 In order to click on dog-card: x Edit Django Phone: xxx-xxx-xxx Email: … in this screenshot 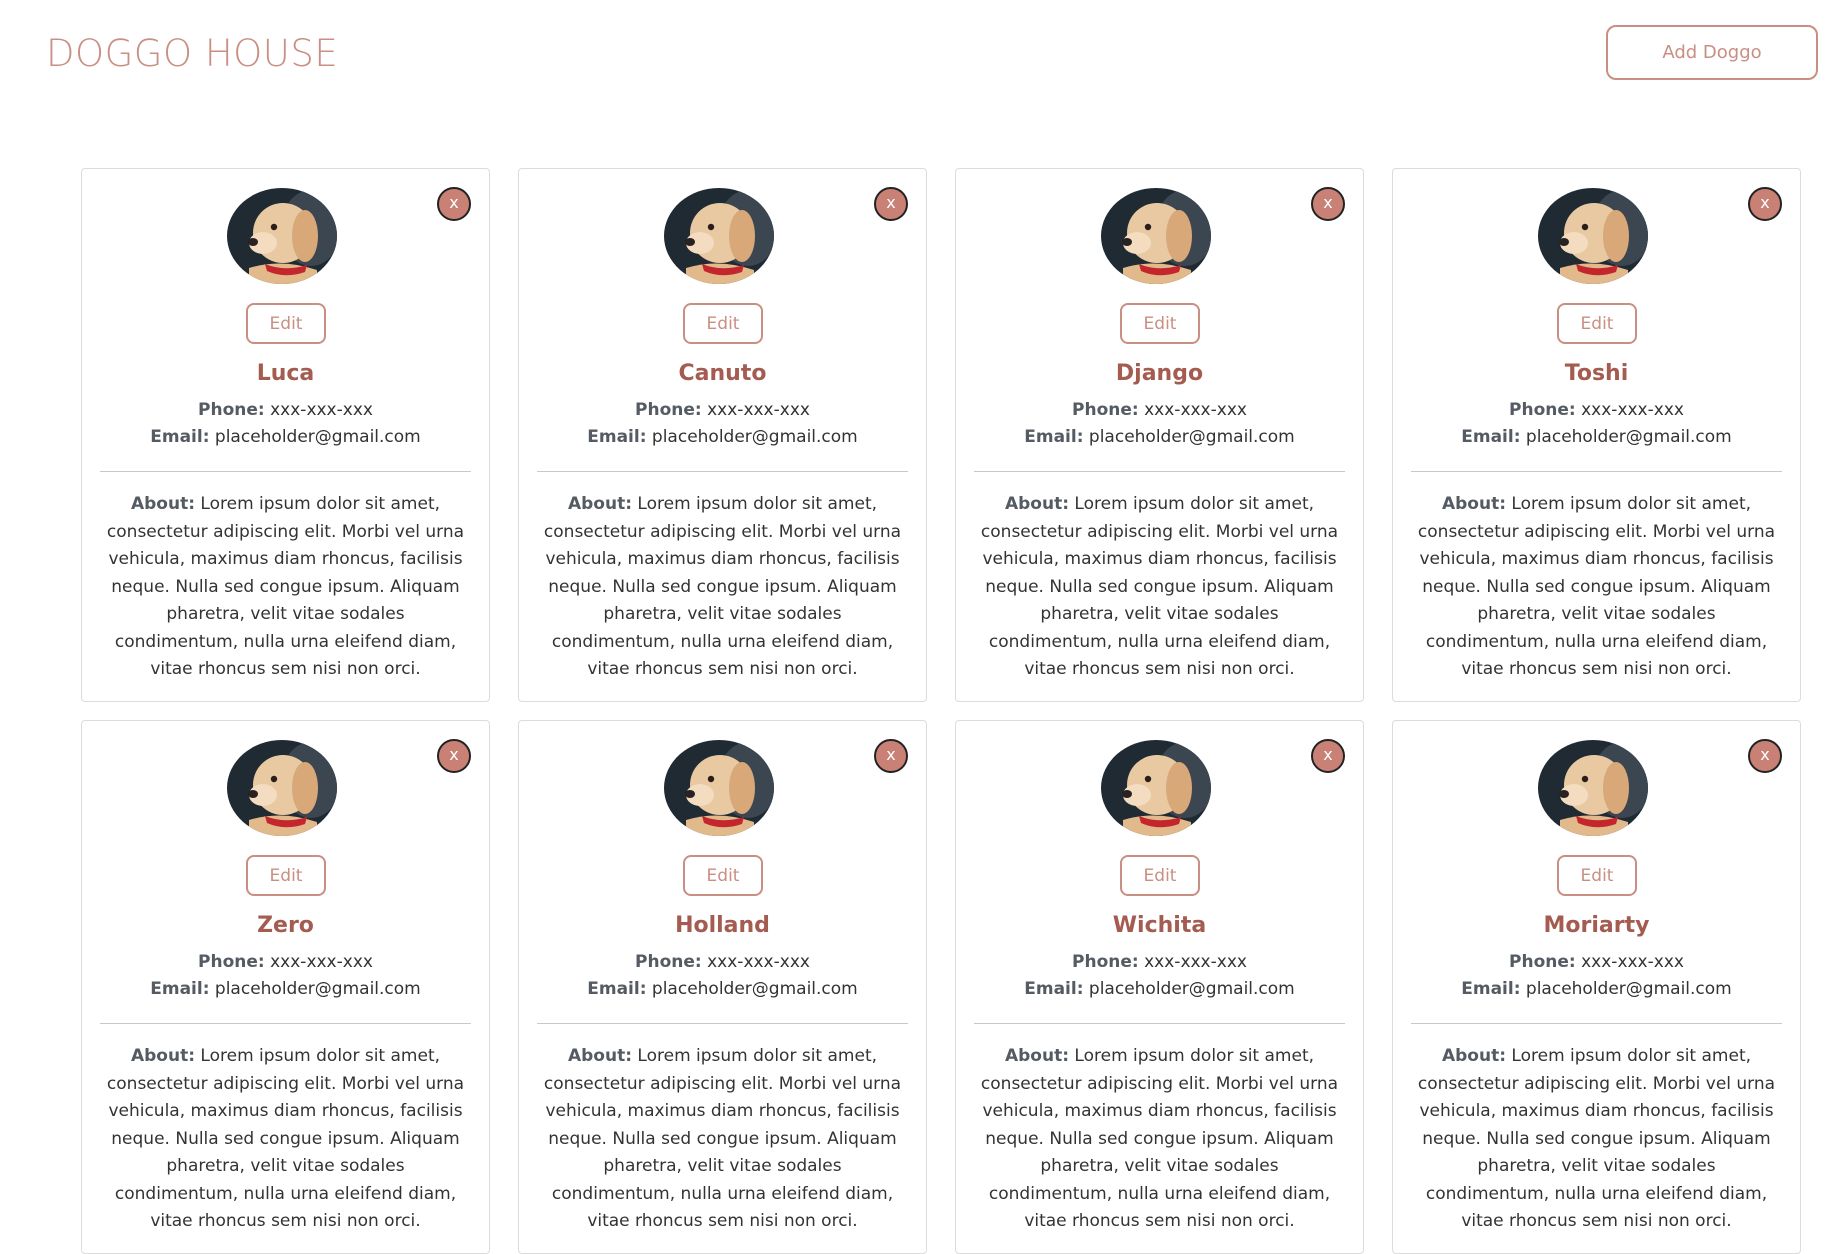, I will do `click(1159, 435)`.